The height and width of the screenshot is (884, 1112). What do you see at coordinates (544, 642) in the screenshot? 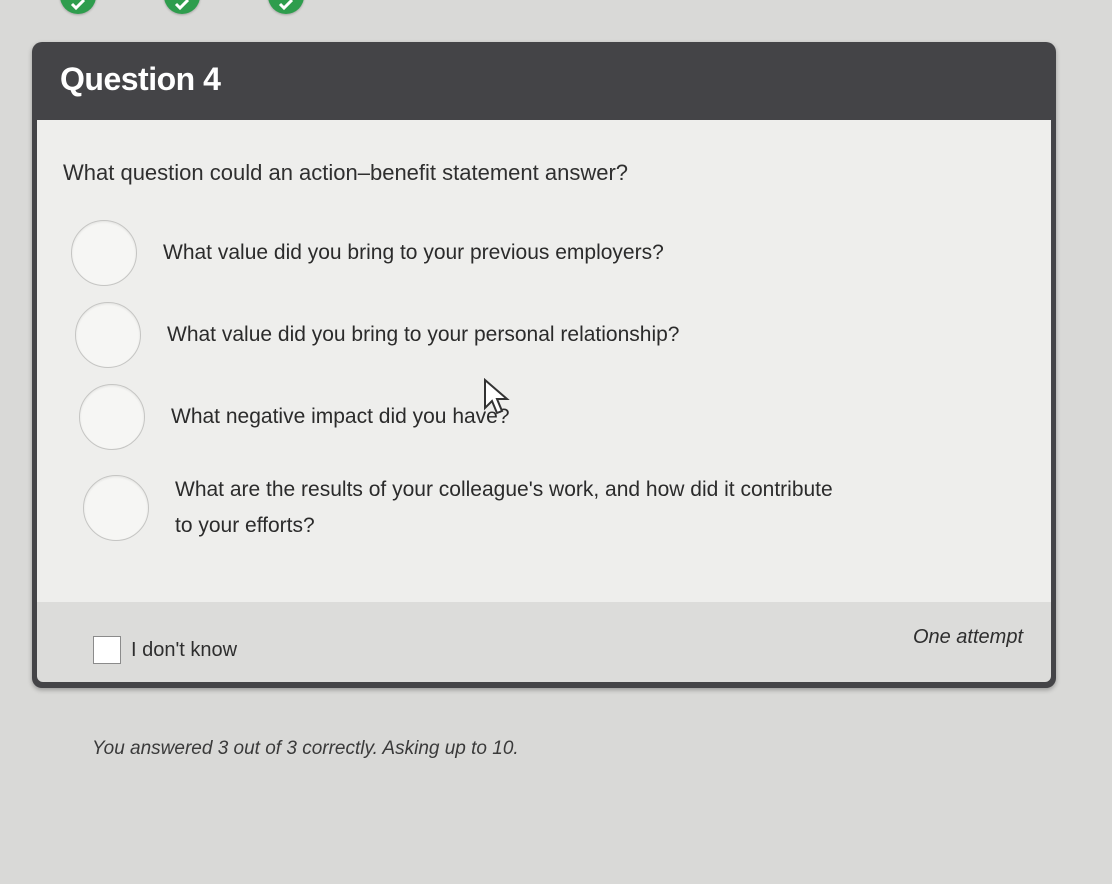
I see `question-footer: I don't know One attempt` at bounding box center [544, 642].